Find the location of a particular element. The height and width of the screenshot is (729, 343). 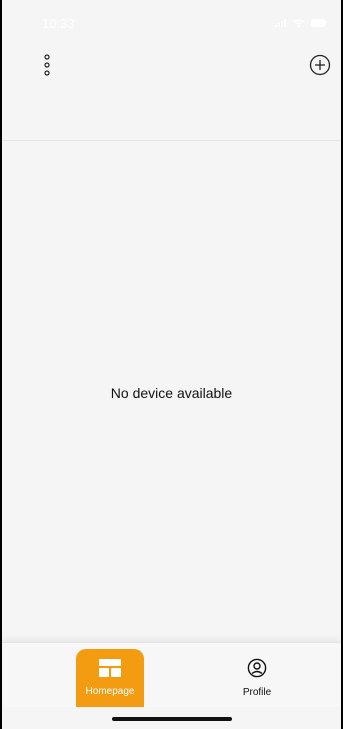

wifi-icon is located at coordinates (299, 22).